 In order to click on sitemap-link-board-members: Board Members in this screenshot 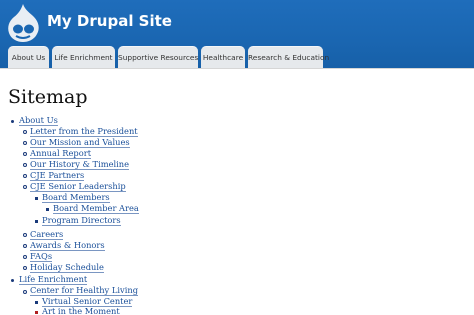, I will do `click(76, 197)`.